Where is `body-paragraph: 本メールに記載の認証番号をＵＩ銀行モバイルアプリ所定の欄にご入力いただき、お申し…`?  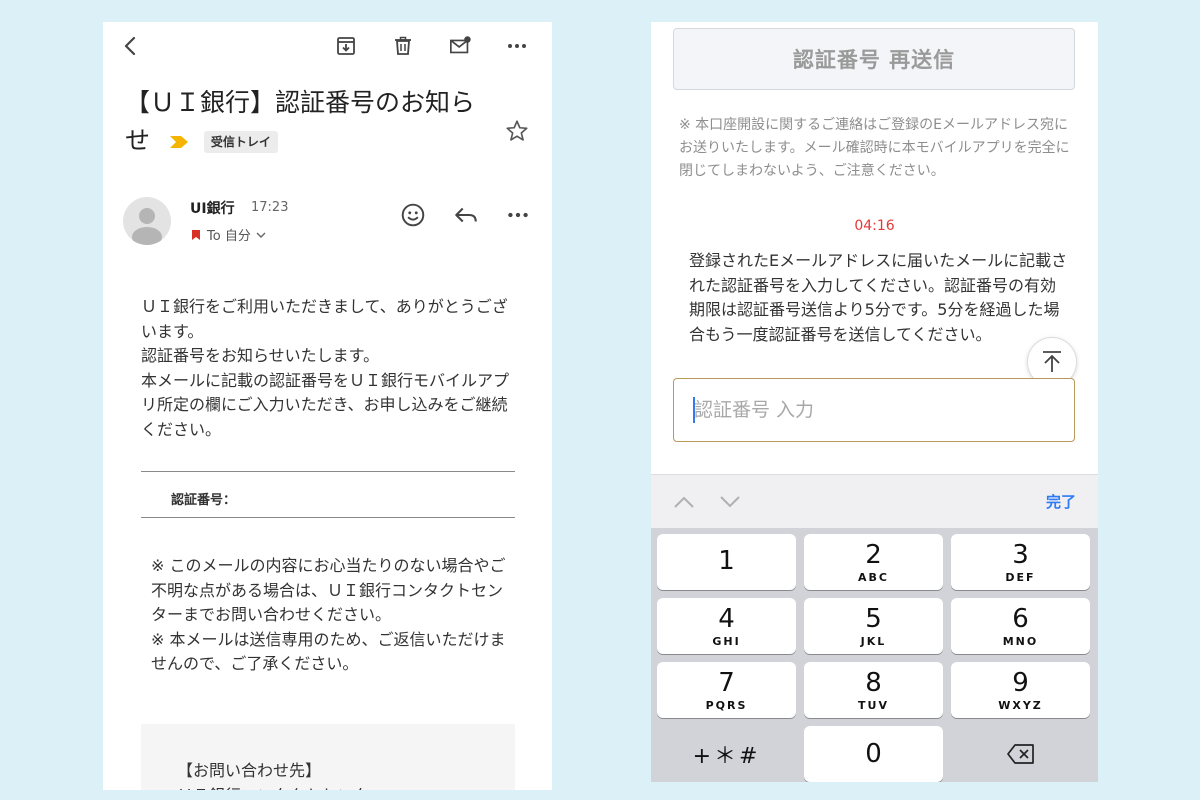
body-paragraph: 本メールに記載の認証番号をＵＩ銀行モバイルアプリ所定の欄にご入力いただき、お申し… is located at coordinates (325, 404).